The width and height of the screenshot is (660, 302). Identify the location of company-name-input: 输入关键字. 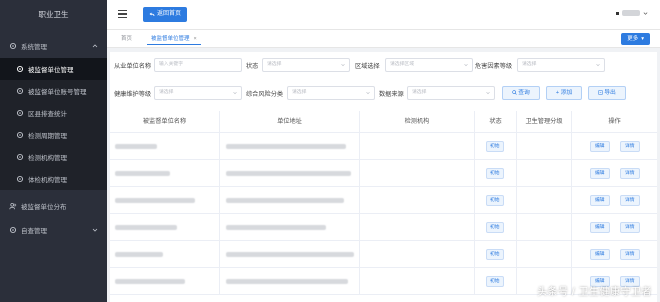
(198, 65).